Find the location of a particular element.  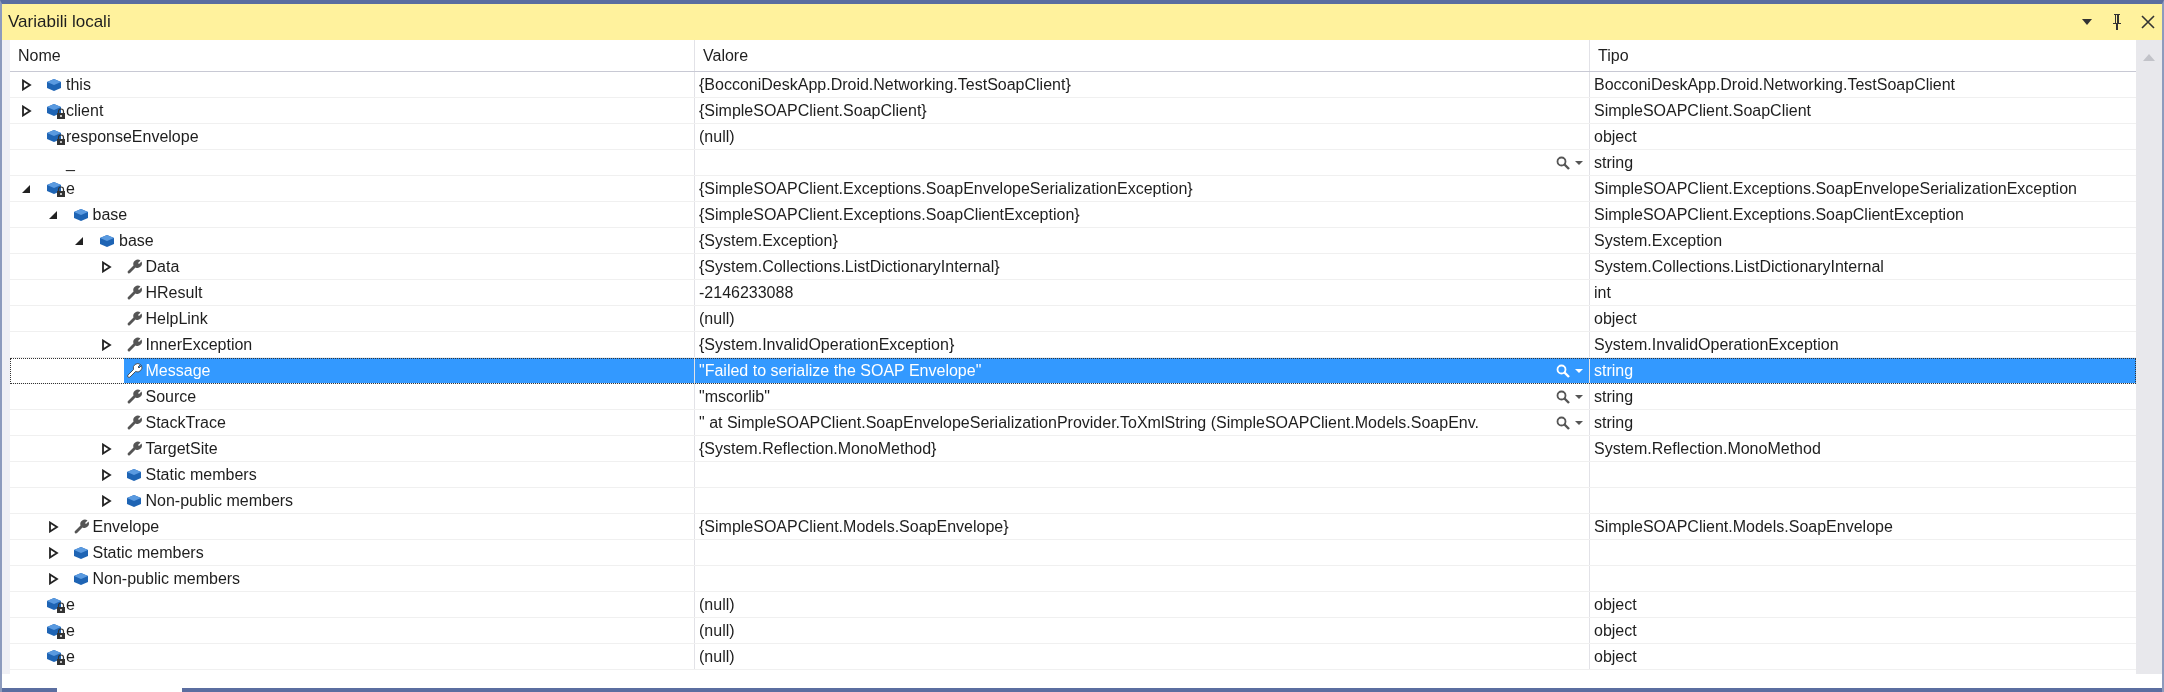

variable-type: SimpleSOAPClient.Exceptions.SoapEnvelopeSerializationException is located at coordinates (1835, 188).